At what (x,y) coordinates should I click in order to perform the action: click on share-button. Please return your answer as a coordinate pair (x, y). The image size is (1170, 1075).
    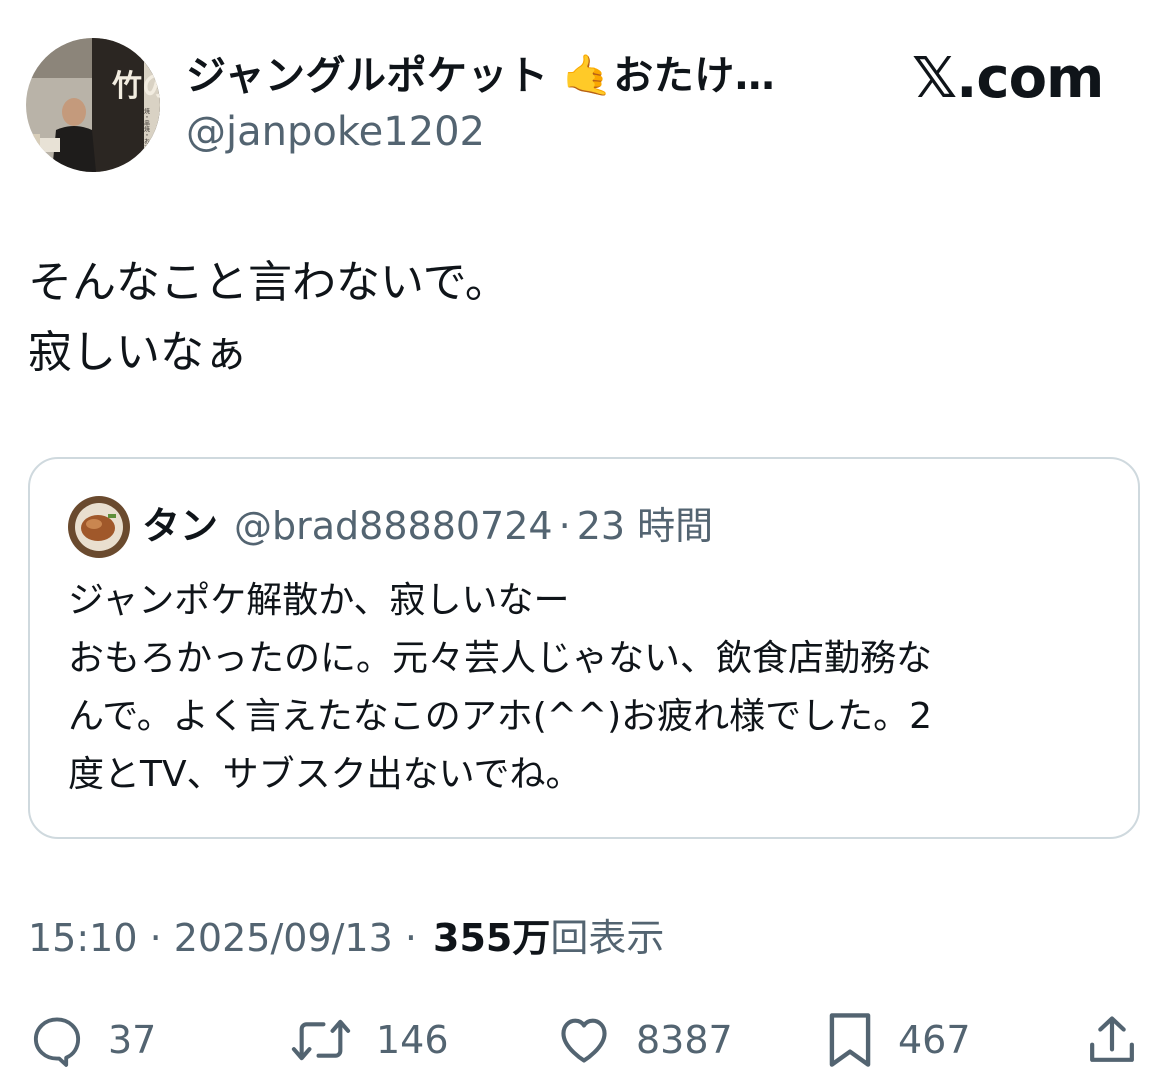
    Looking at the image, I should click on (1112, 1040).